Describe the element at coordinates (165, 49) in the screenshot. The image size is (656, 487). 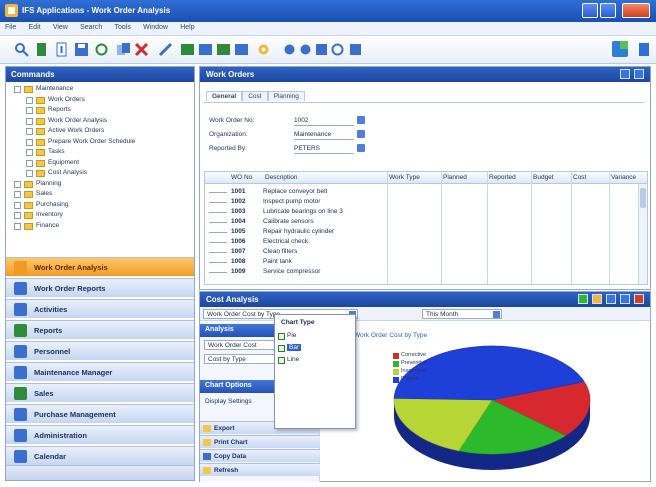
I see `edit-icon` at that location.